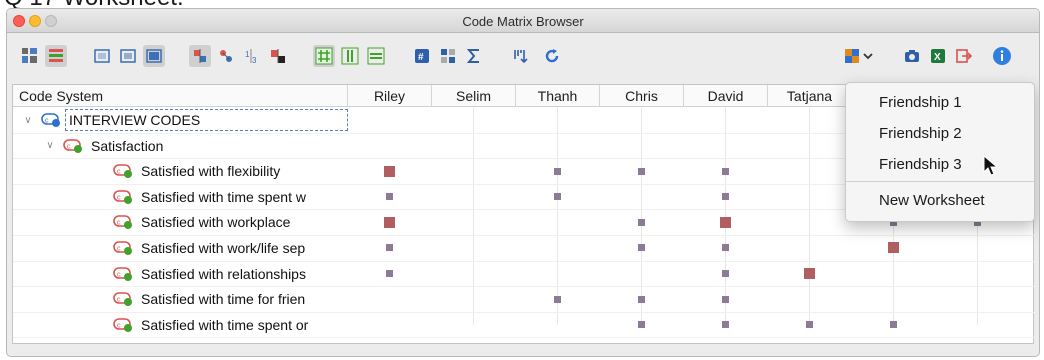 The width and height of the screenshot is (1044, 360). I want to click on tree-row: c Satisfied with work/life sep, so click(209, 248).